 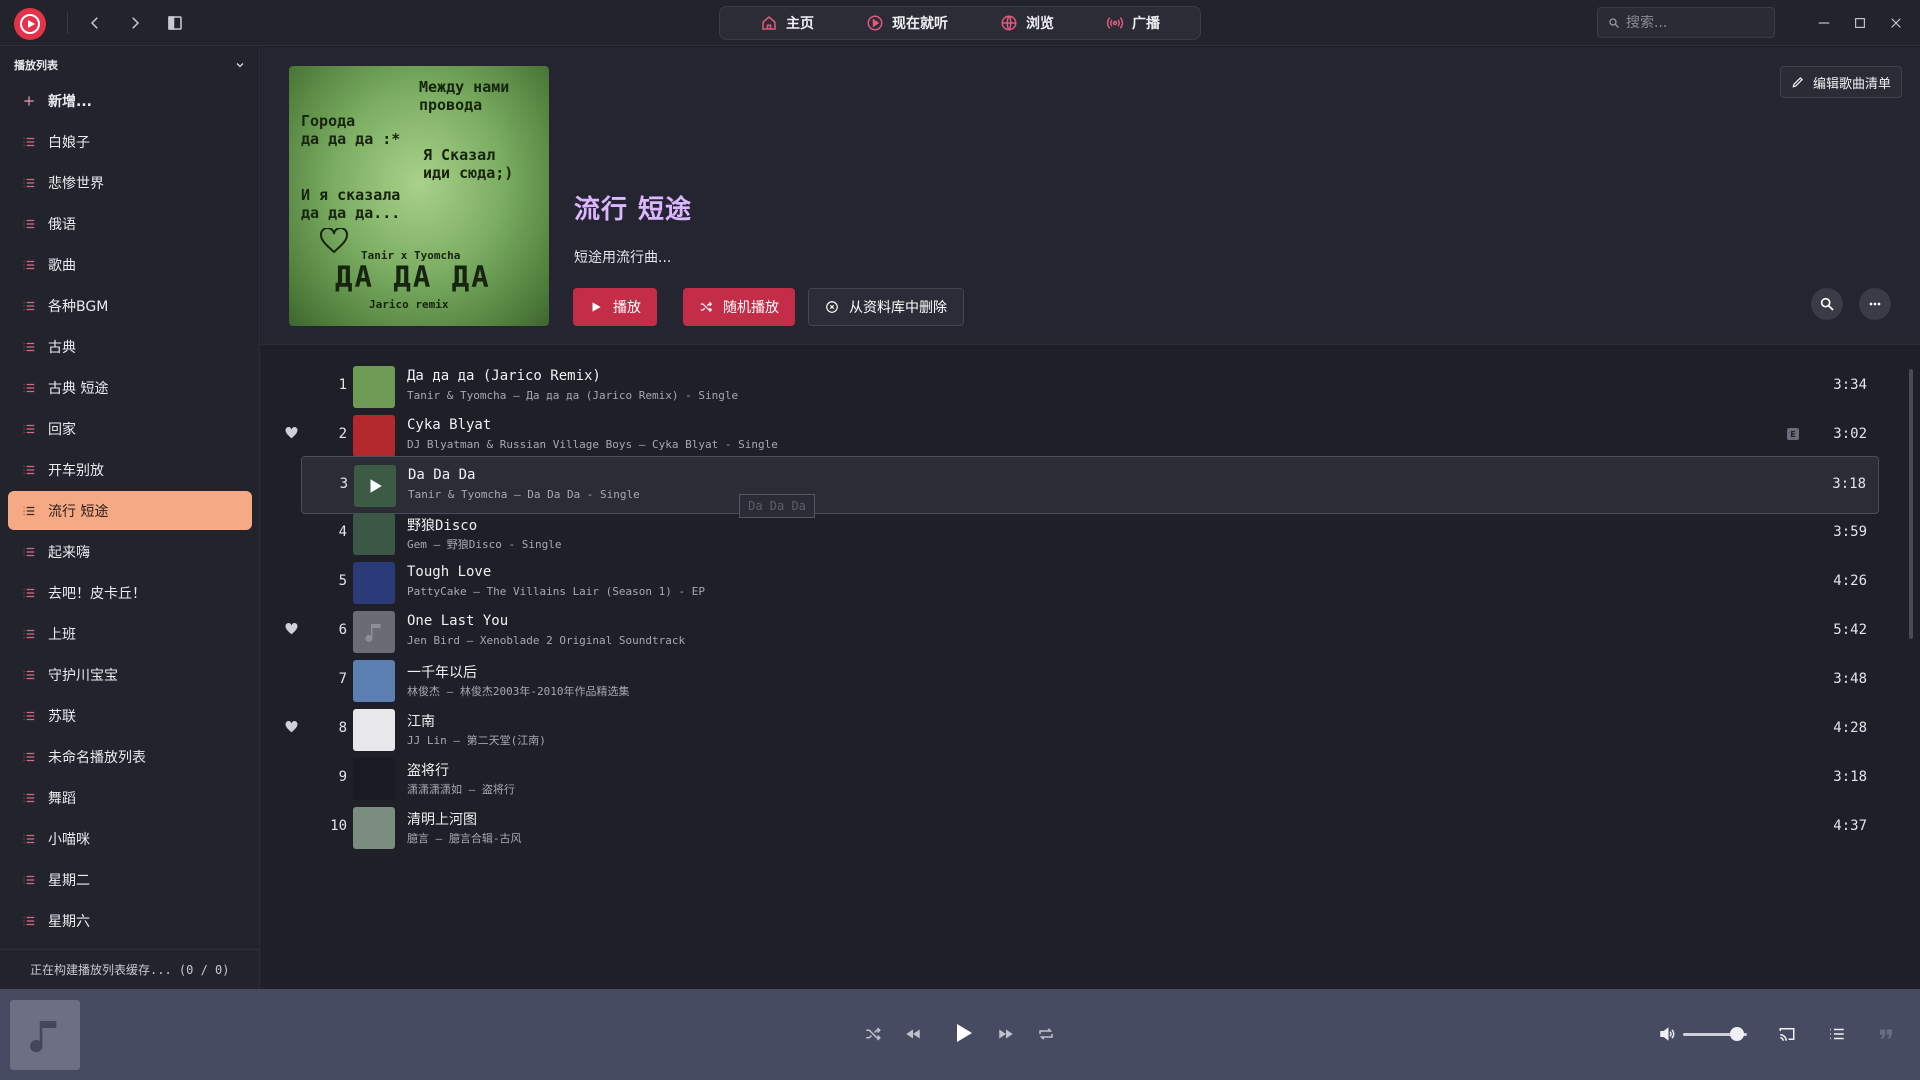 What do you see at coordinates (1827, 304) in the screenshot?
I see `search-tracks-button` at bounding box center [1827, 304].